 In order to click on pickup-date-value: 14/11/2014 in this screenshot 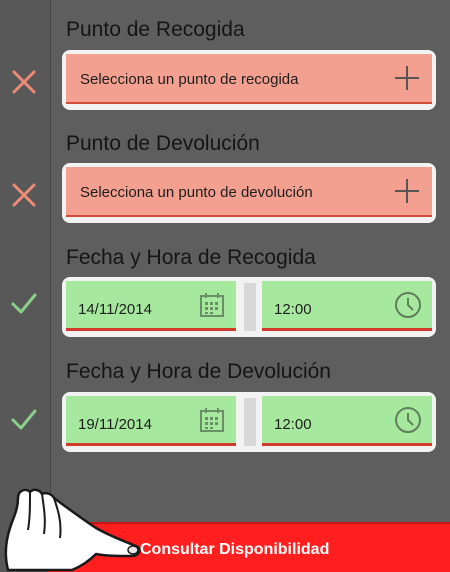, I will do `click(115, 309)`.